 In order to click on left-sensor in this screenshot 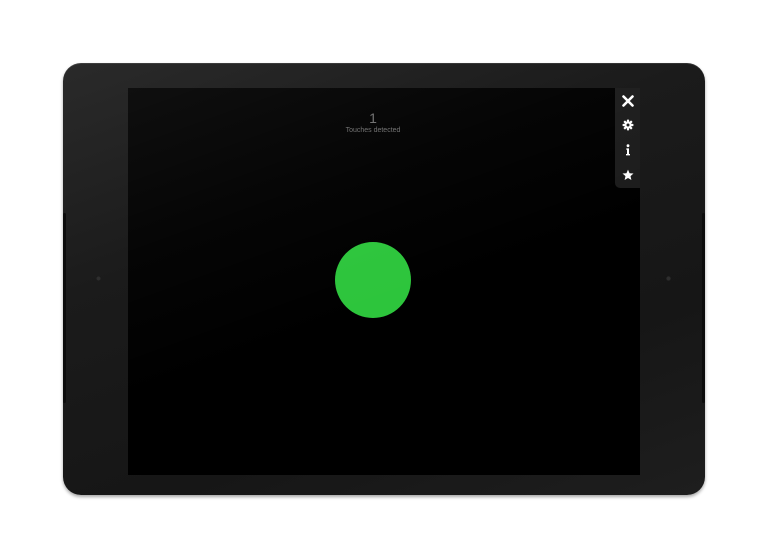, I will do `click(98, 278)`.